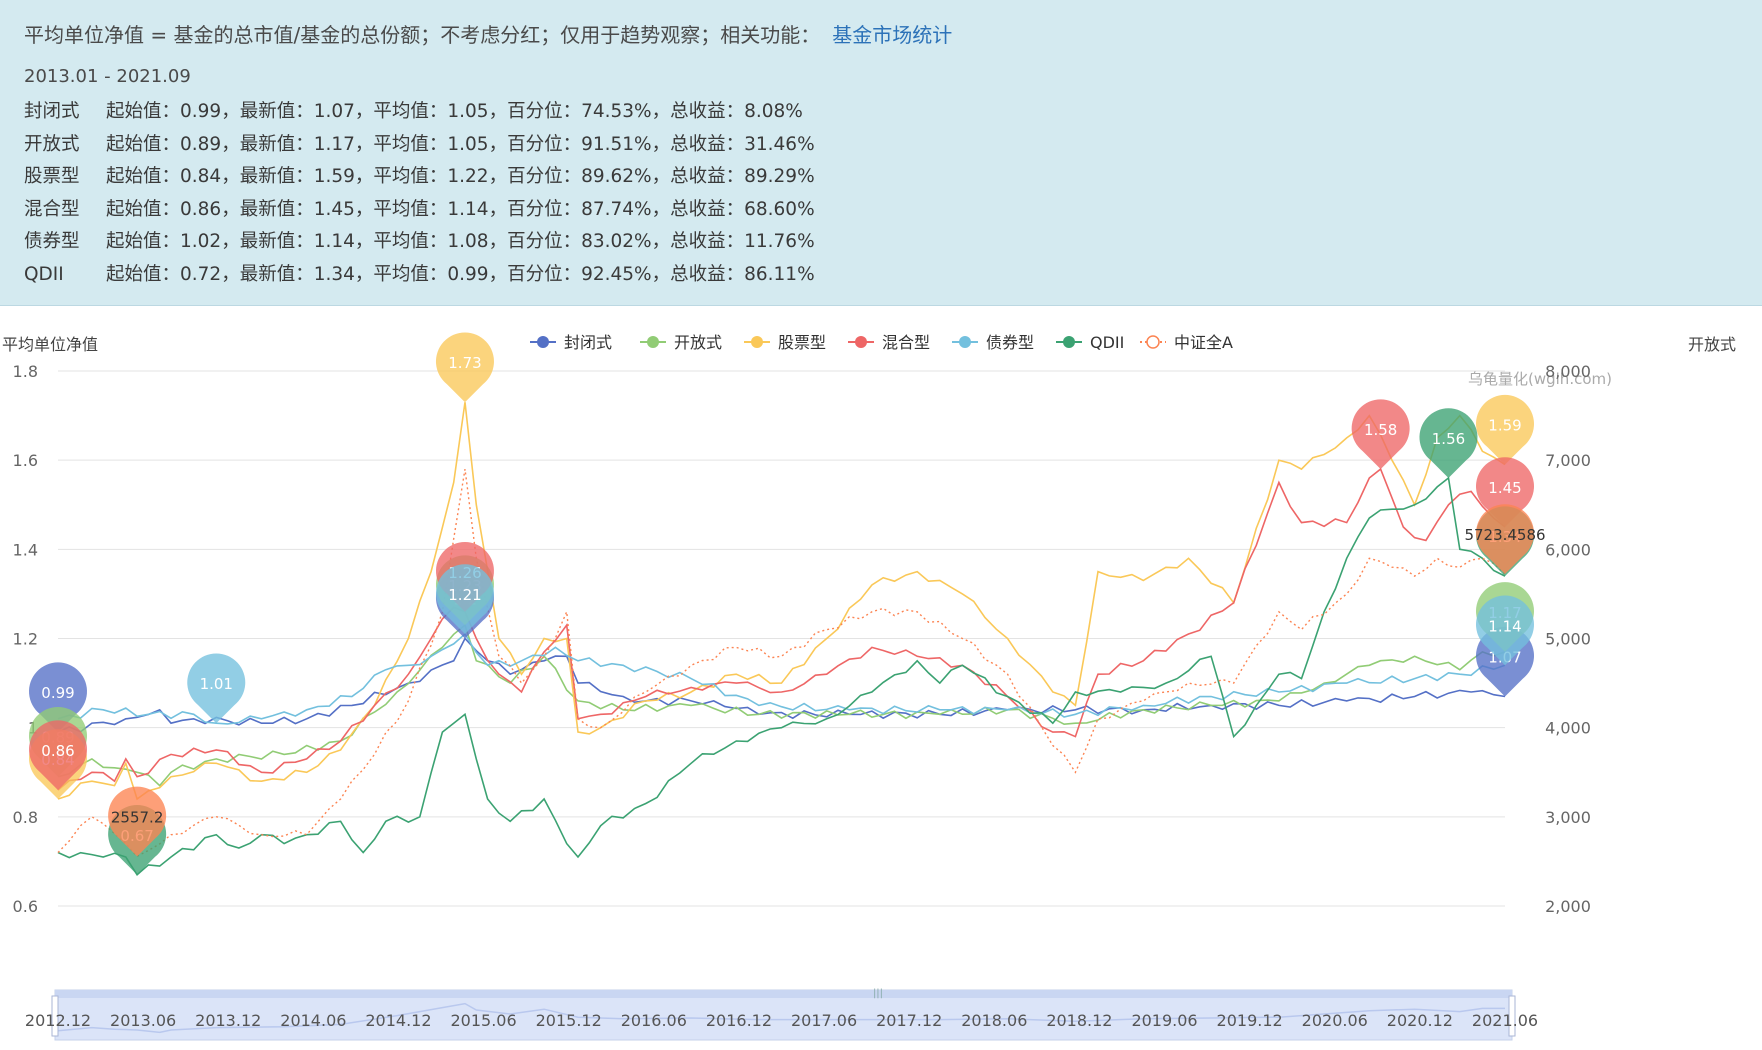 Image resolution: width=1762 pixels, height=1050 pixels. What do you see at coordinates (1203, 342) in the screenshot?
I see `legend-label: 中证全A` at bounding box center [1203, 342].